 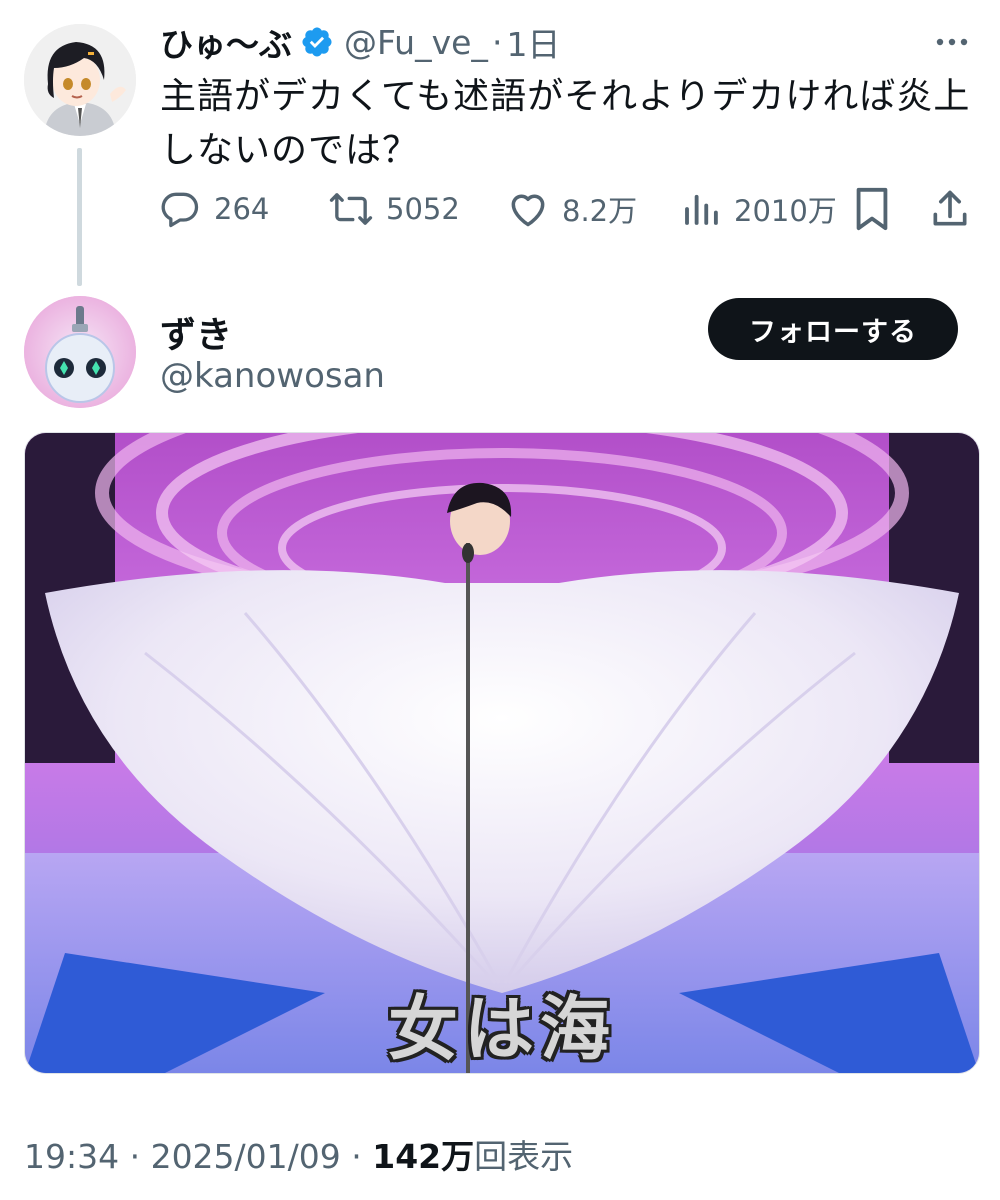 I want to click on more-icon, so click(x=952, y=42).